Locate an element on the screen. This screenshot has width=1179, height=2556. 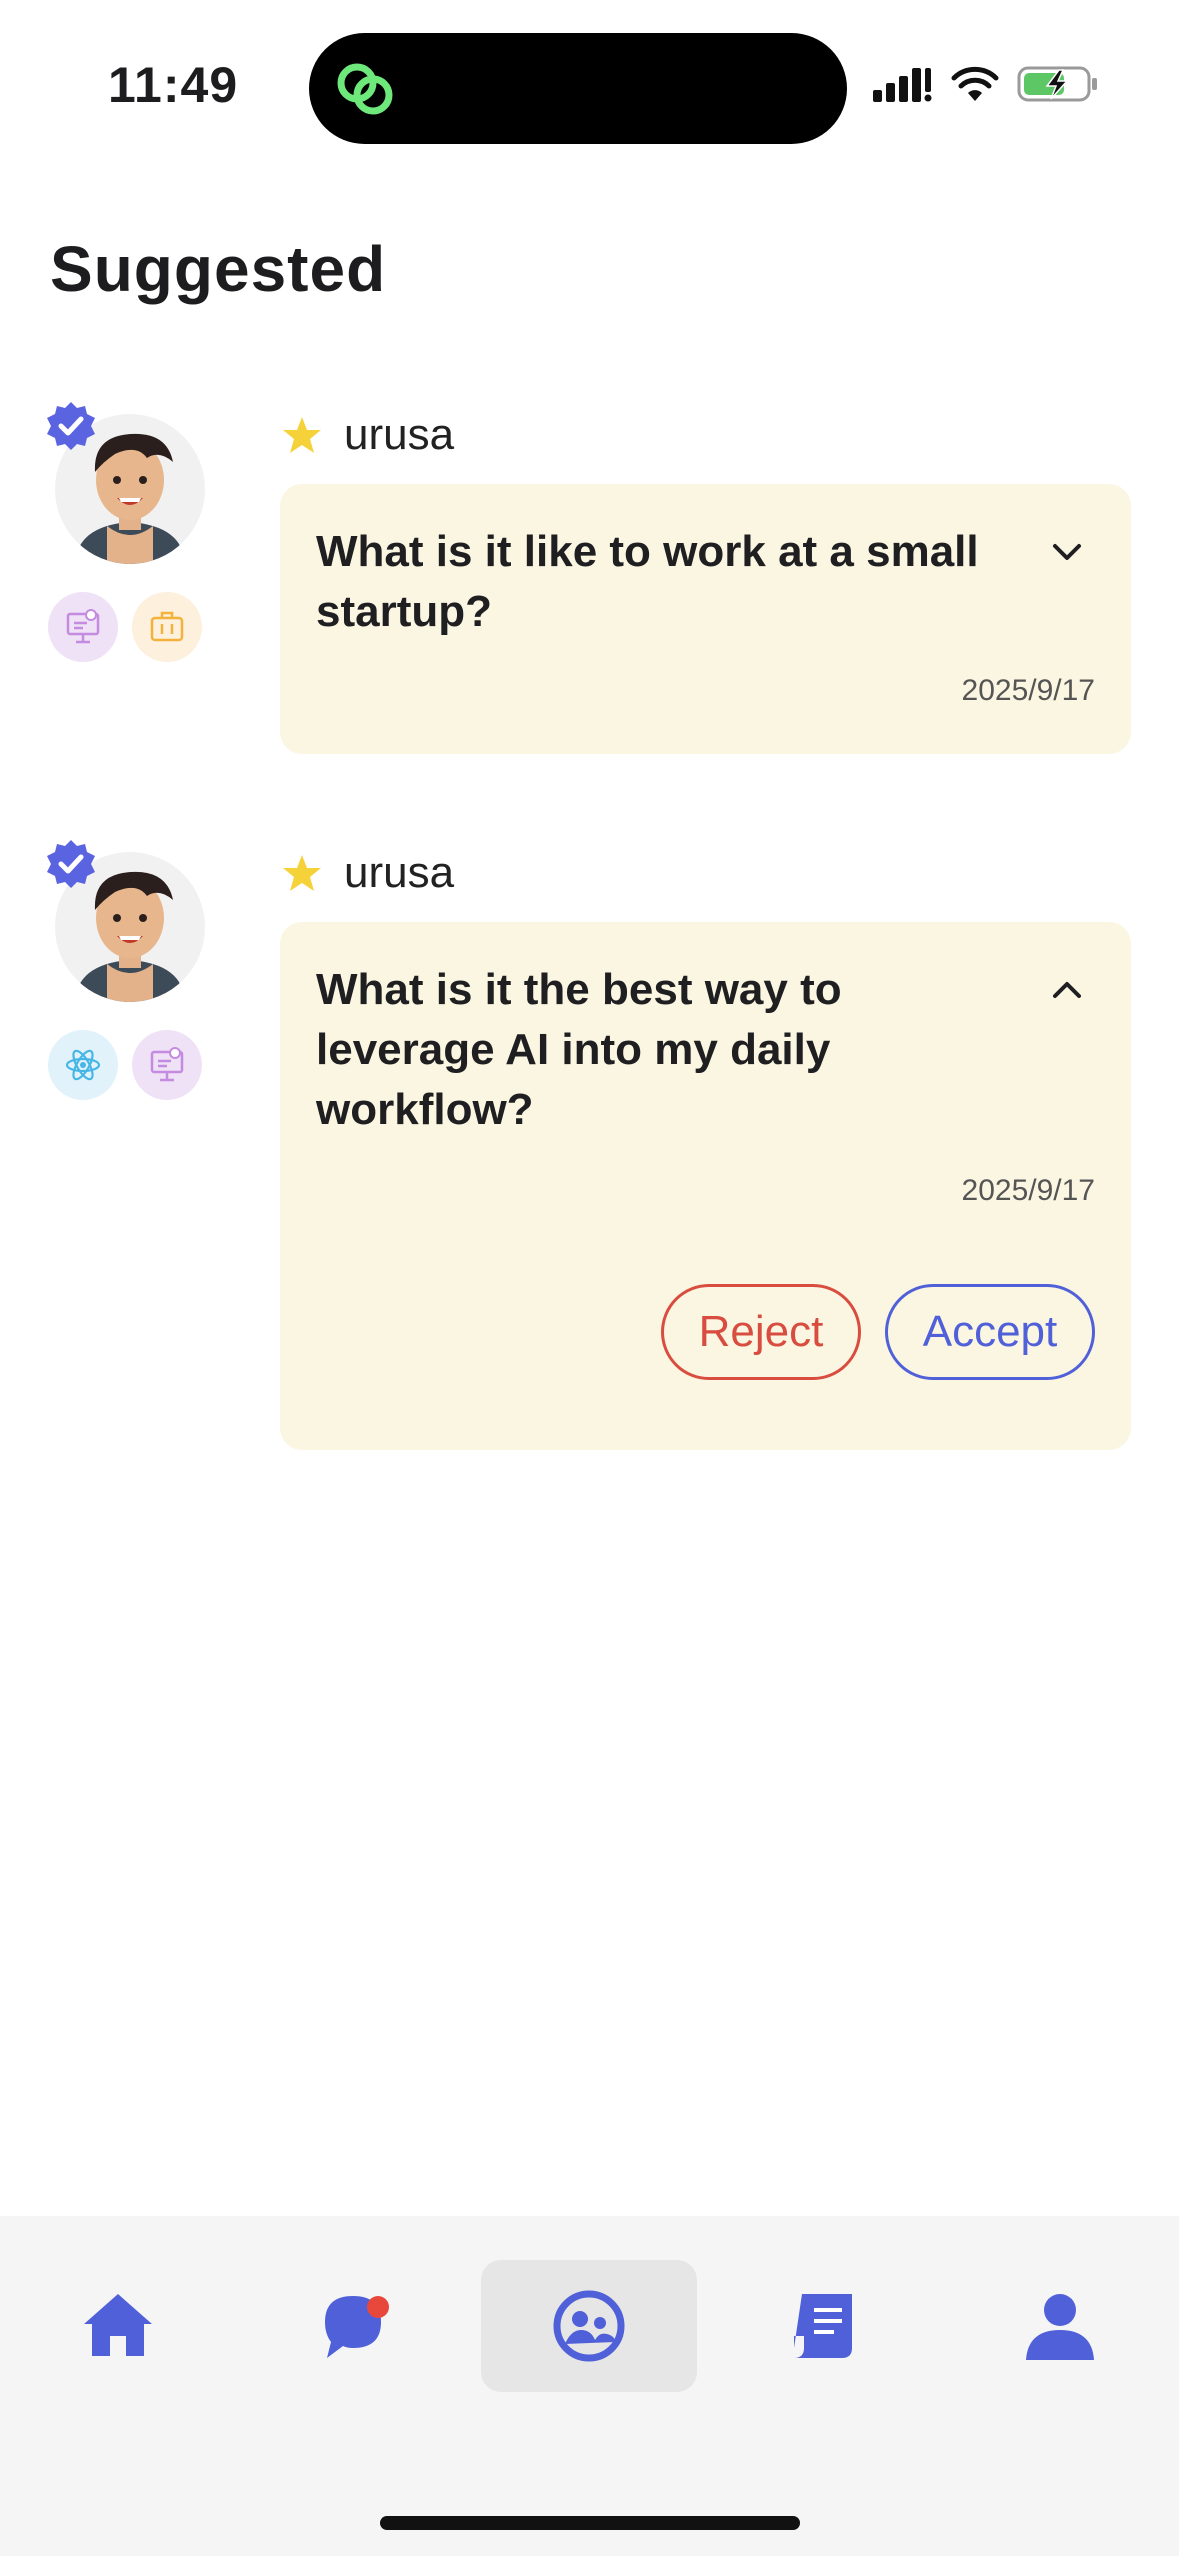
tab-notes is located at coordinates (824, 2326).